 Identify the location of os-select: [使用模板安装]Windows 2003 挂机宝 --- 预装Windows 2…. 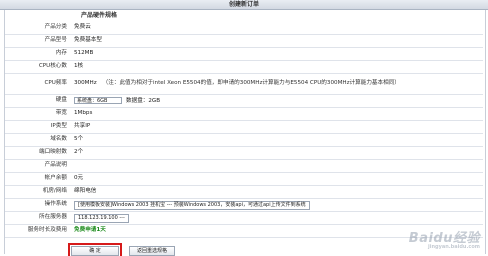
(192, 205).